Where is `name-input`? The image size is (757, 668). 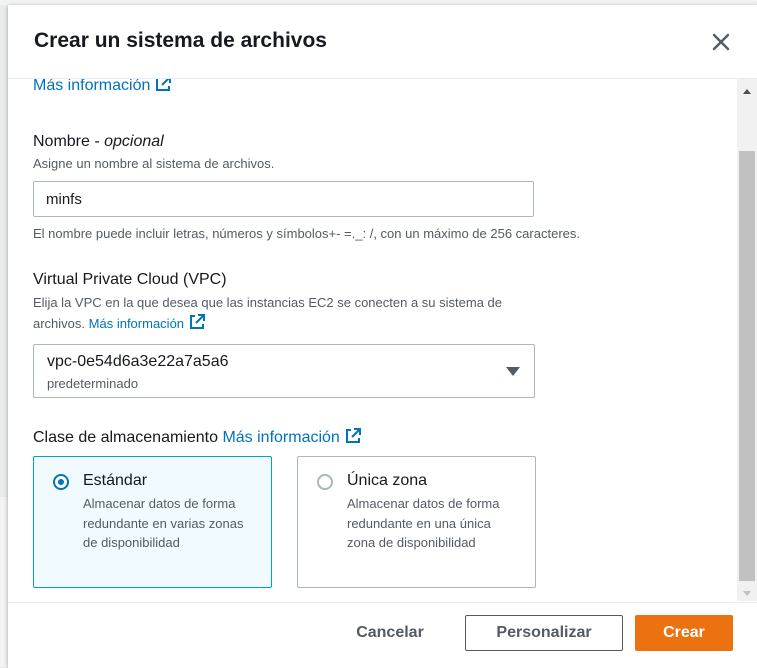
name-input is located at coordinates (283, 199).